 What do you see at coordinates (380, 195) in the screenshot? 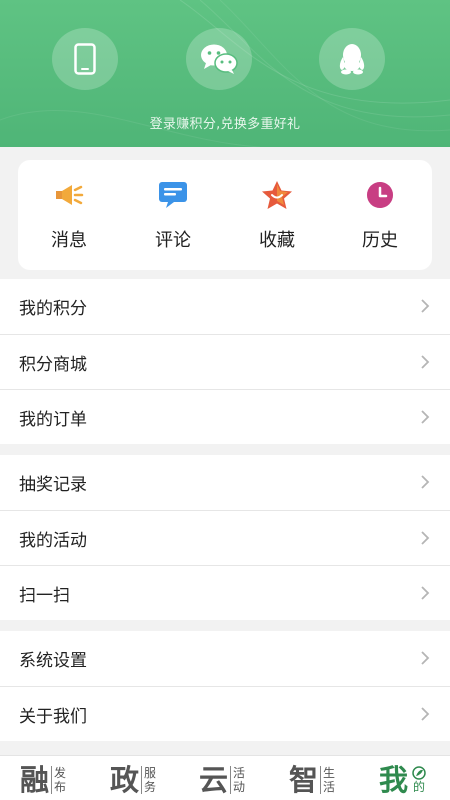
I see `clock-icon` at bounding box center [380, 195].